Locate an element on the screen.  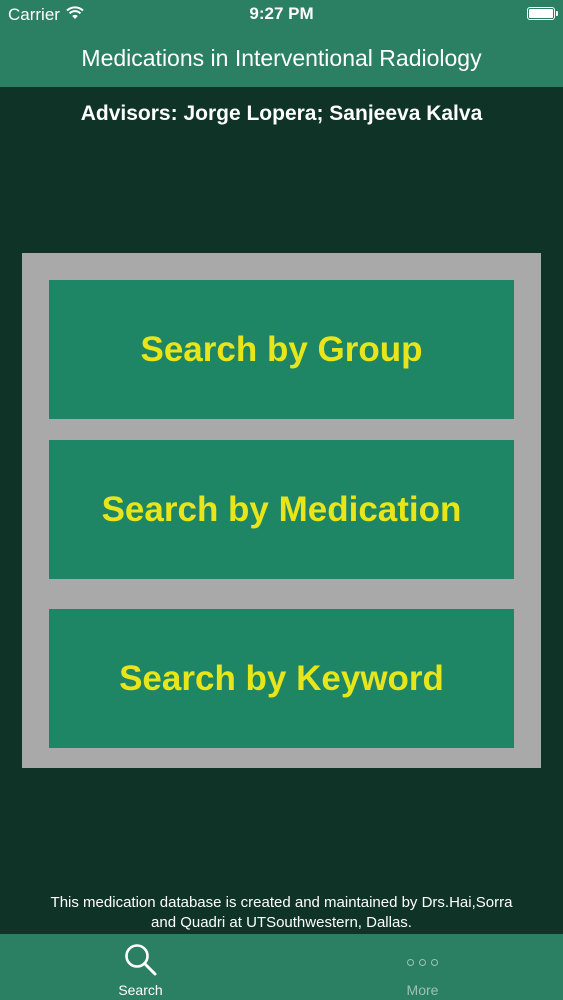
search-icon is located at coordinates (141, 960).